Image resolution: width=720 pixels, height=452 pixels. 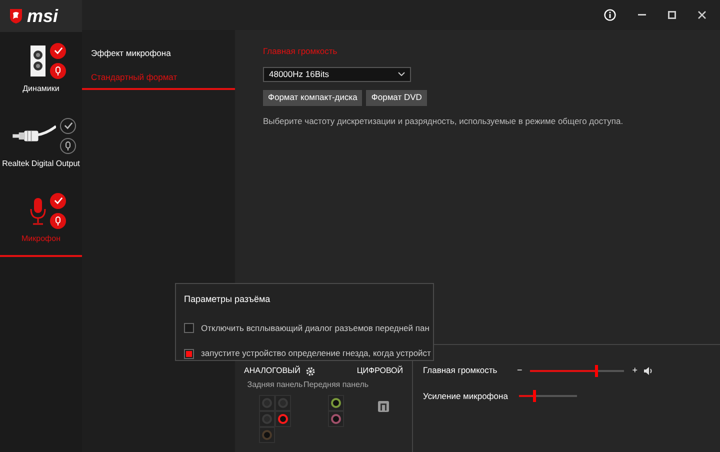 I want to click on section-heading: Главная громкость, so click(x=300, y=51).